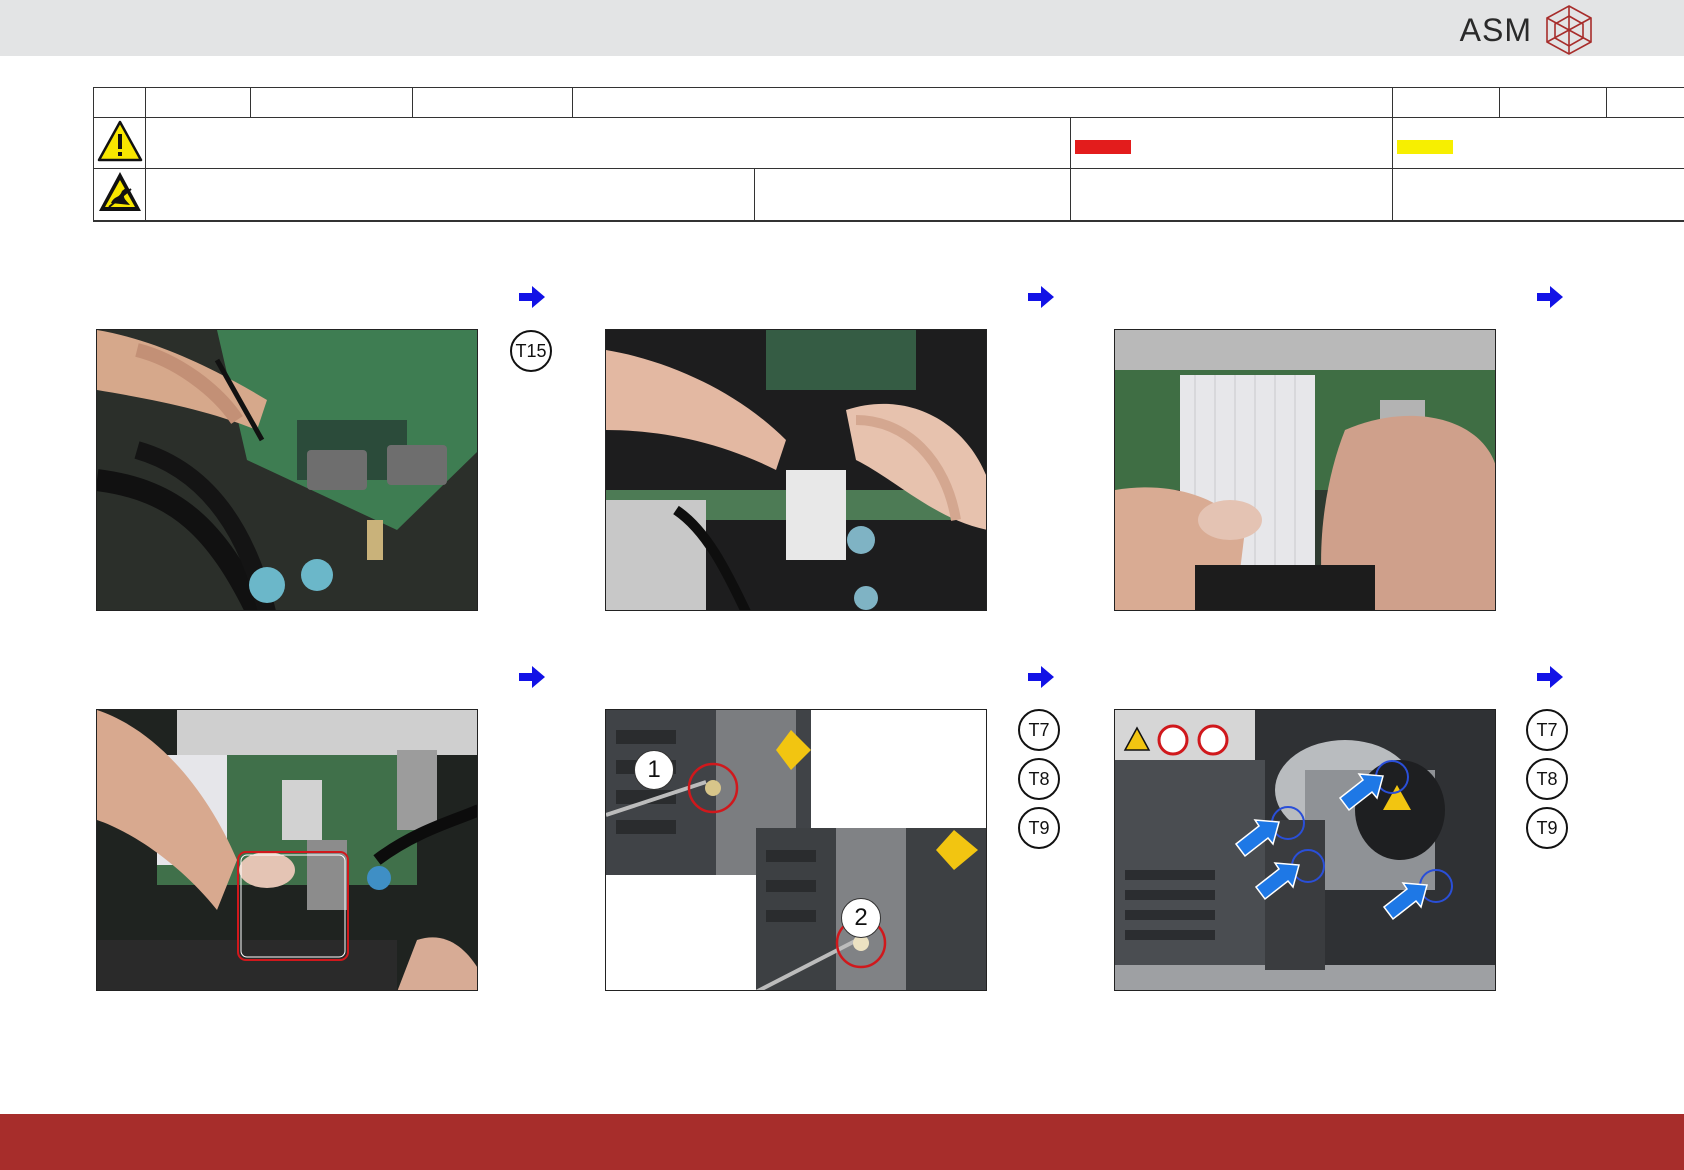 The image size is (1684, 1170). What do you see at coordinates (1569, 30) in the screenshot?
I see `asm-logo-icon` at bounding box center [1569, 30].